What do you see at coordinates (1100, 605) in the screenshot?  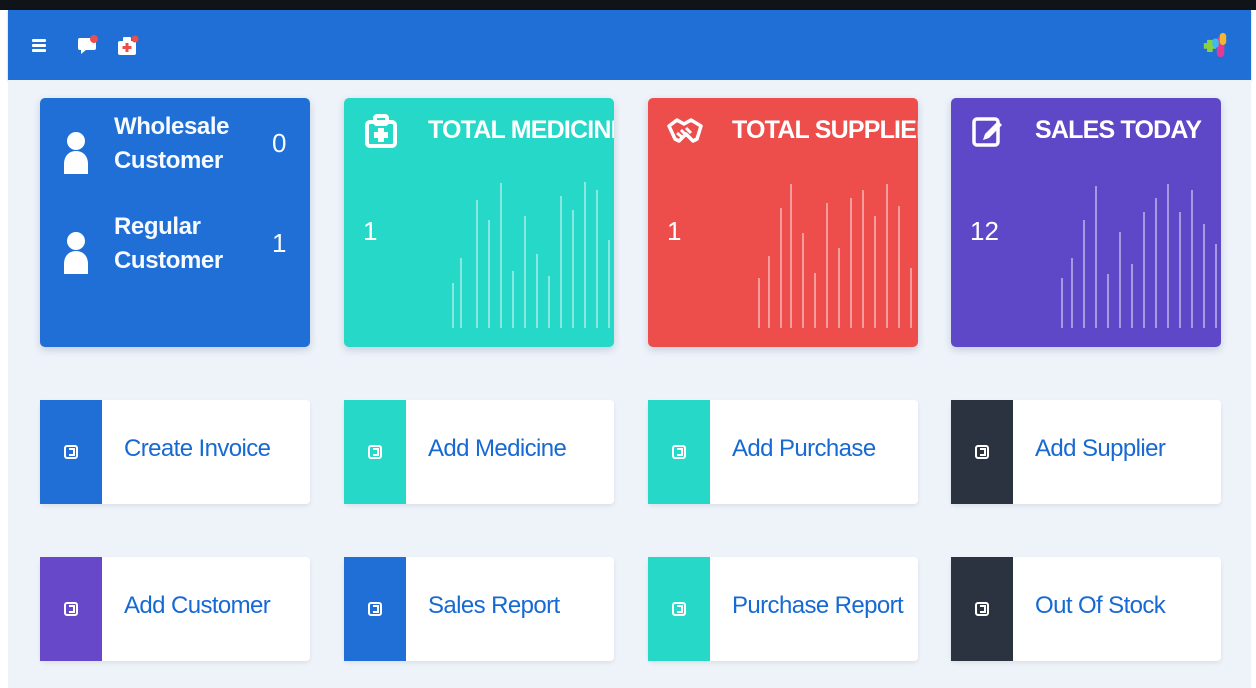 I see `out-of-stock-label: Out Of Stock` at bounding box center [1100, 605].